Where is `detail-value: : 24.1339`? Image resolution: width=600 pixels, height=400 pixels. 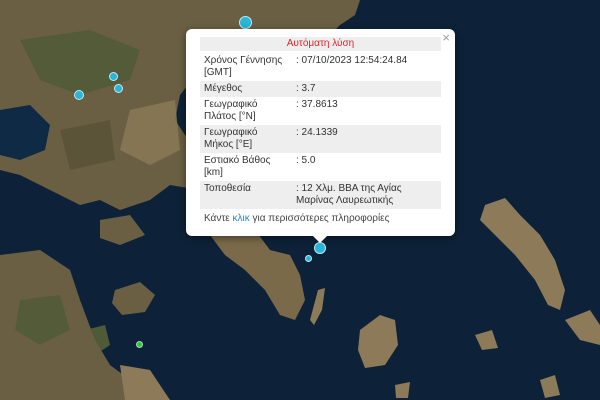
detail-value: : 24.1339 is located at coordinates (366, 139).